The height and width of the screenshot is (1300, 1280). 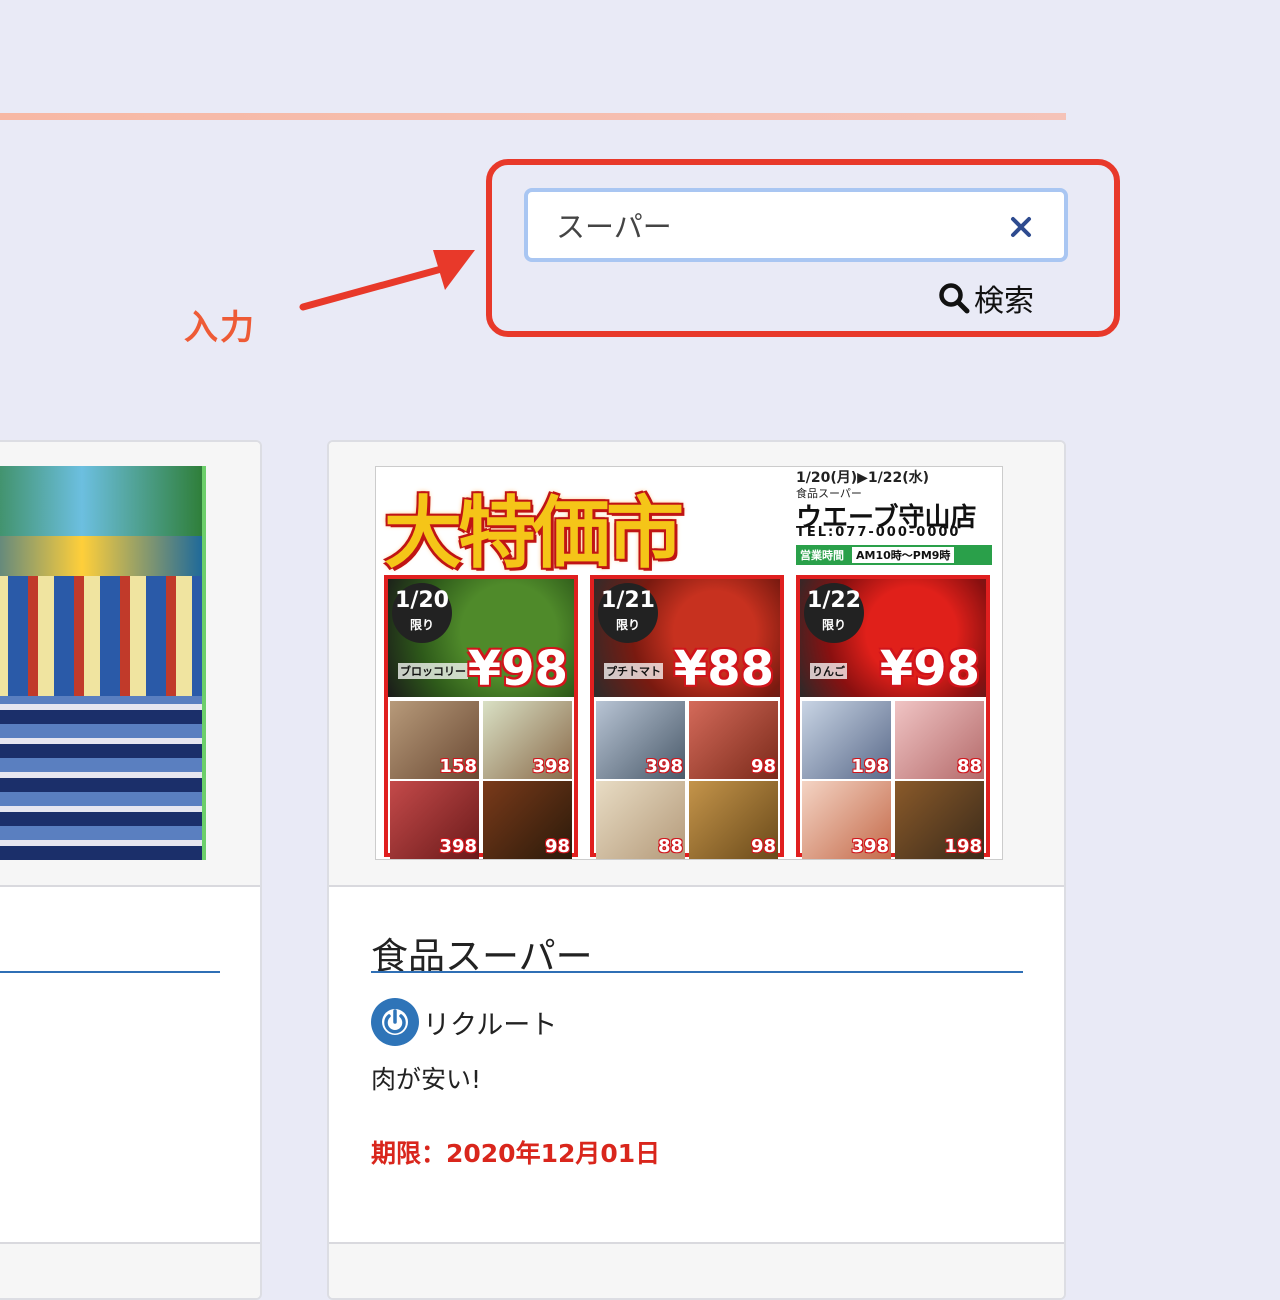 What do you see at coordinates (822, 555) in the screenshot?
I see `flyer-hours-label: 営業時間` at bounding box center [822, 555].